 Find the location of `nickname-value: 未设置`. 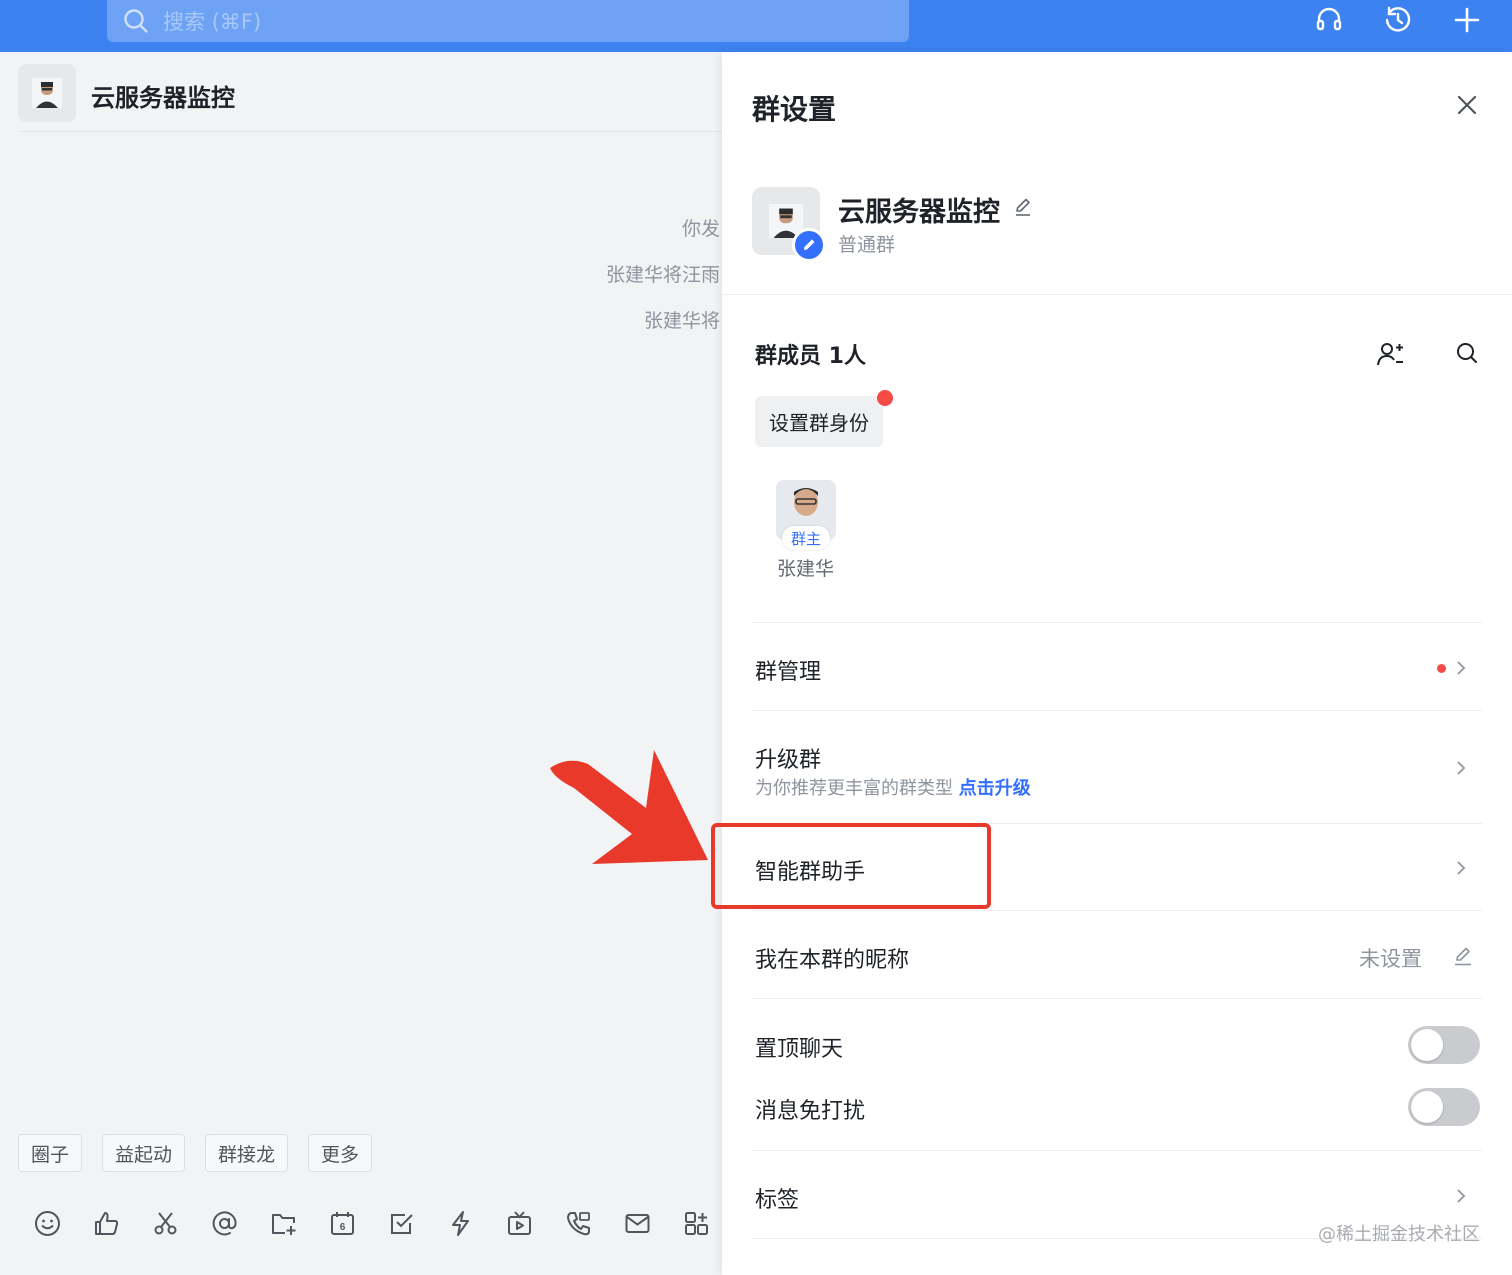

nickname-value: 未设置 is located at coordinates (1390, 959).